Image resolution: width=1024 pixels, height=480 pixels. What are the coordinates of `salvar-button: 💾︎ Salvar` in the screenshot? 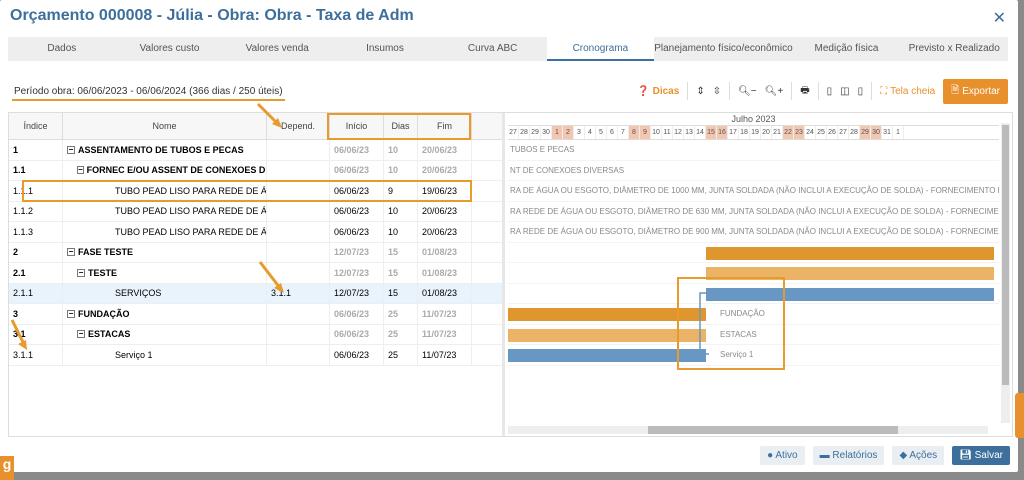 It's located at (981, 455).